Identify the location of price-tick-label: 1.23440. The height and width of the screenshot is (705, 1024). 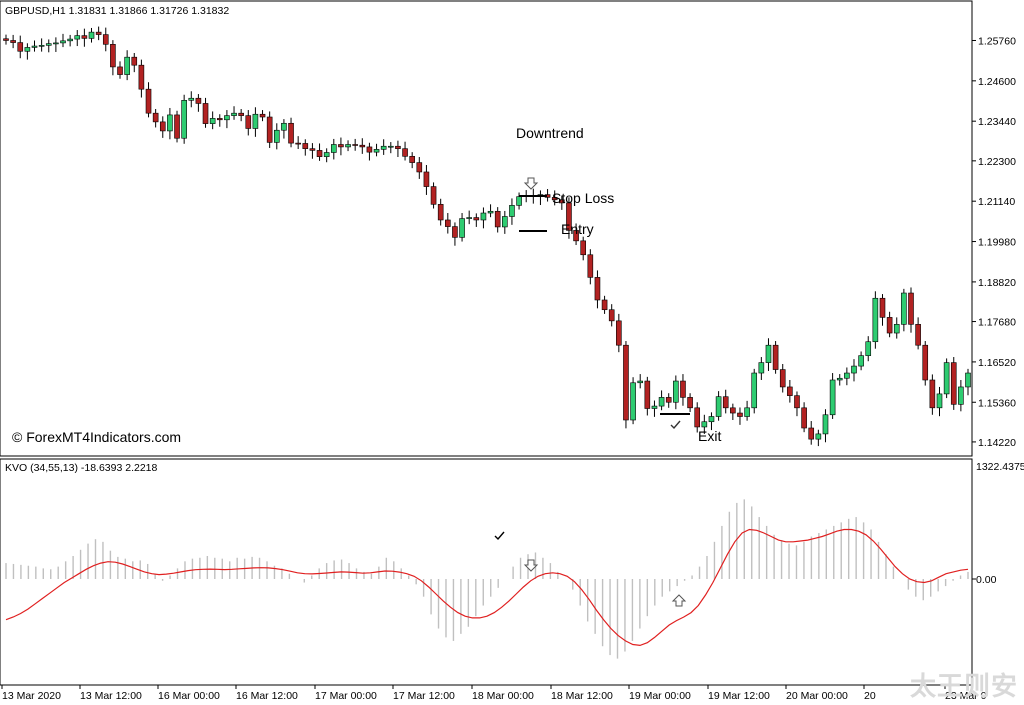
(997, 122).